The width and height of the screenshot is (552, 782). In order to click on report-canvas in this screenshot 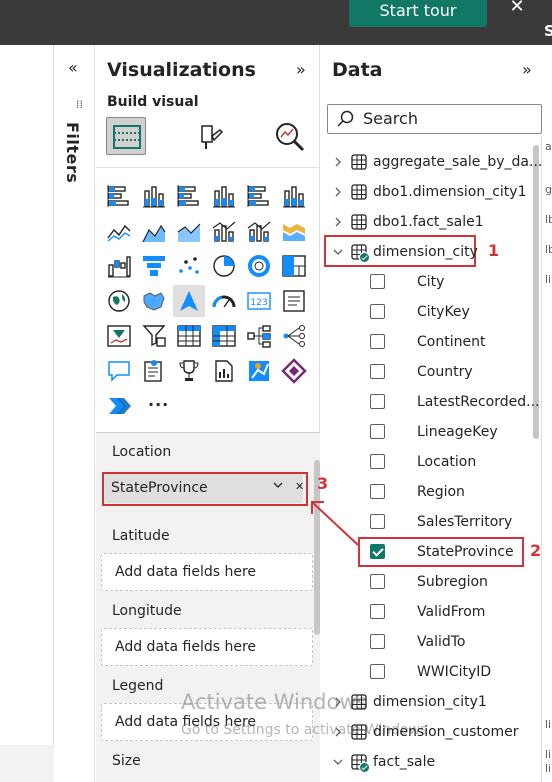, I will do `click(27, 413)`.